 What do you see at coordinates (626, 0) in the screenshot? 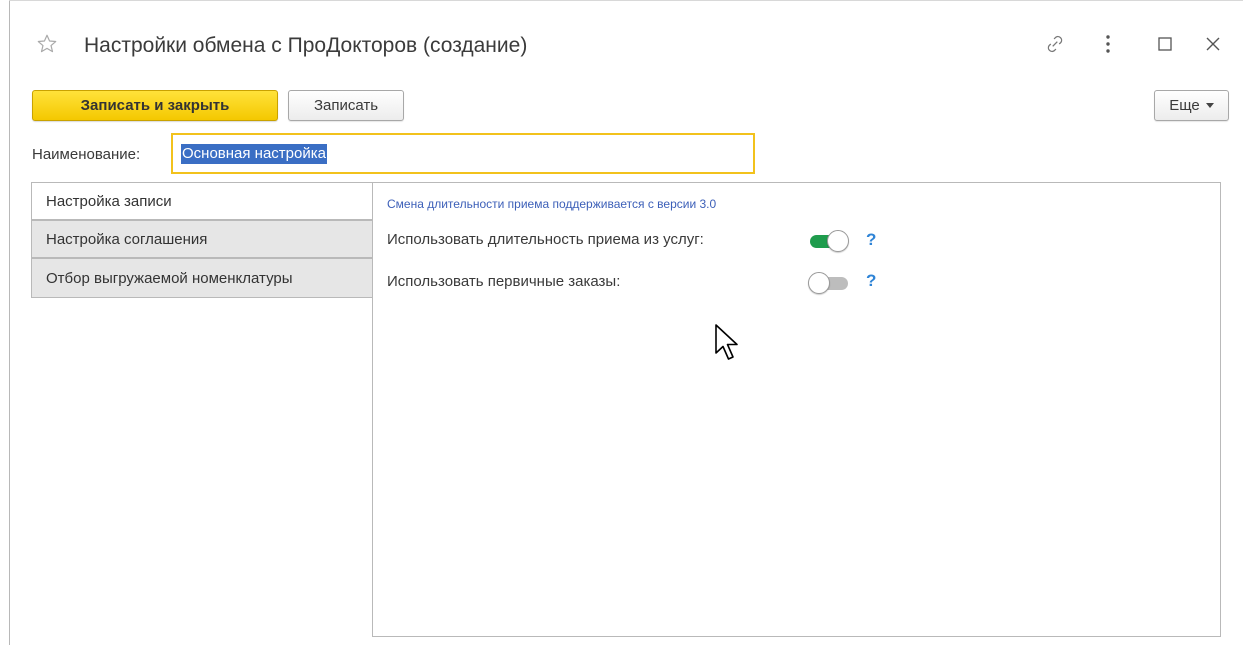
I see `window-border-top` at bounding box center [626, 0].